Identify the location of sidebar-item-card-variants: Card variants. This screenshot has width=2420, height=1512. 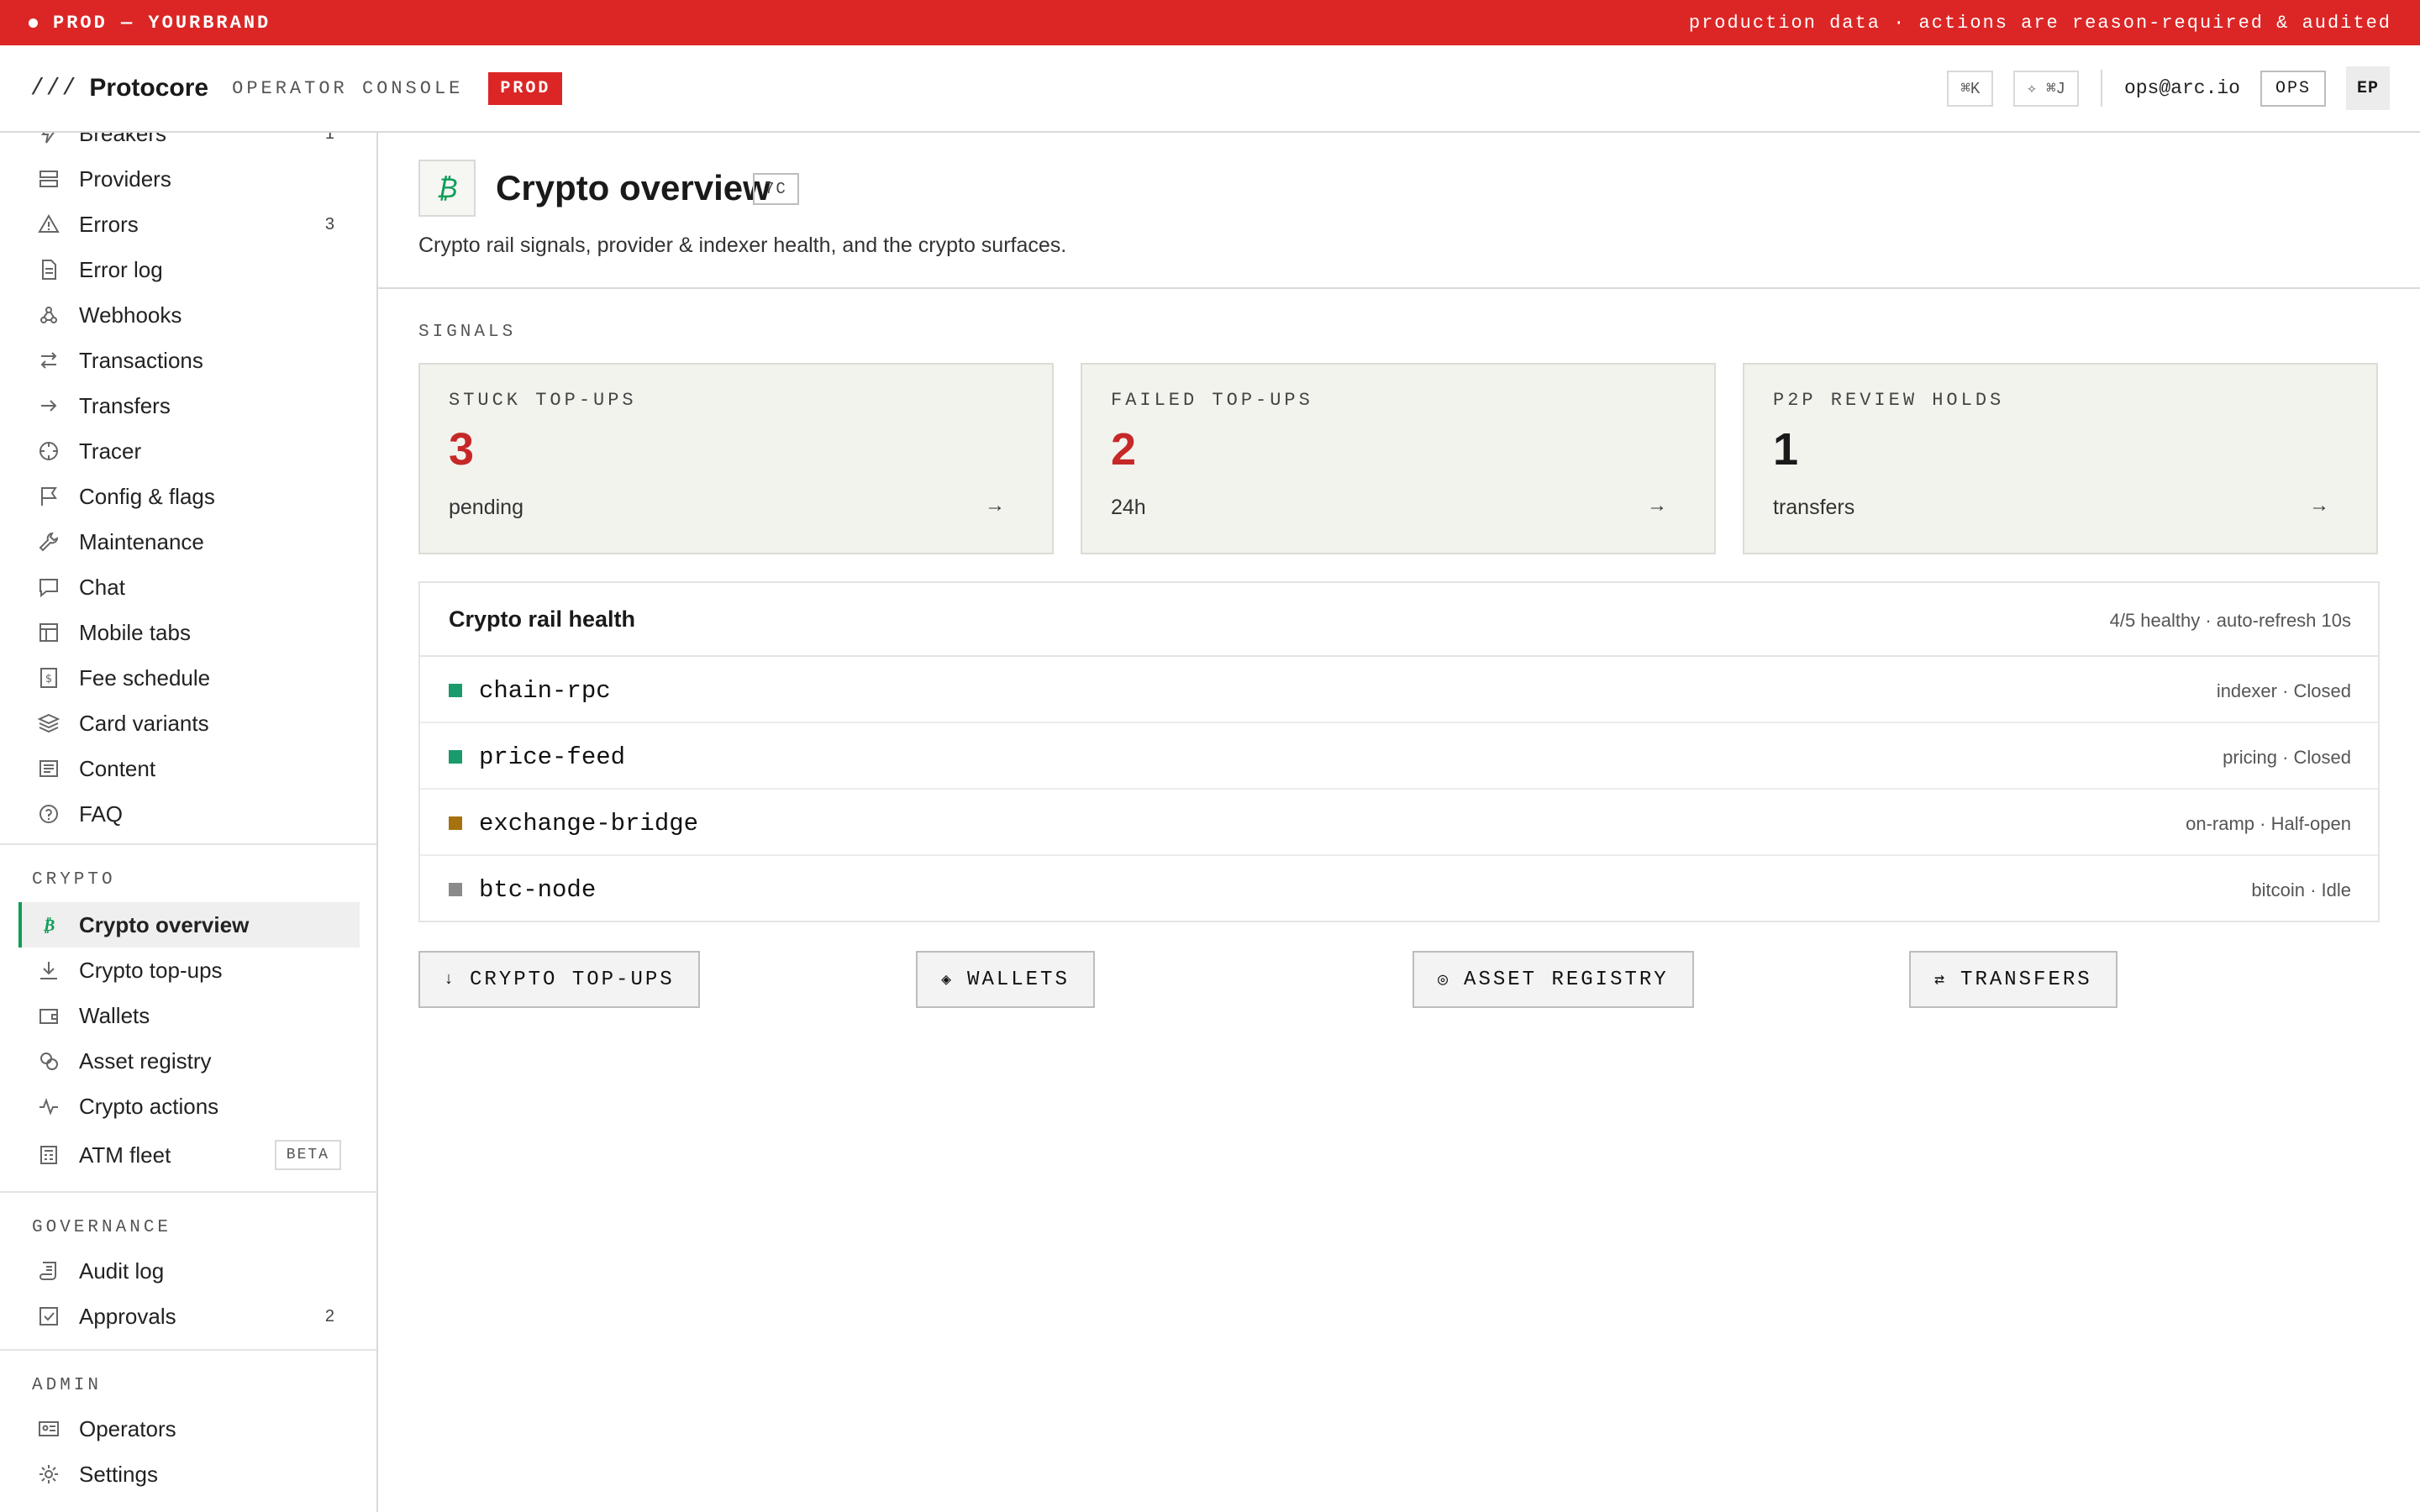
(189, 723).